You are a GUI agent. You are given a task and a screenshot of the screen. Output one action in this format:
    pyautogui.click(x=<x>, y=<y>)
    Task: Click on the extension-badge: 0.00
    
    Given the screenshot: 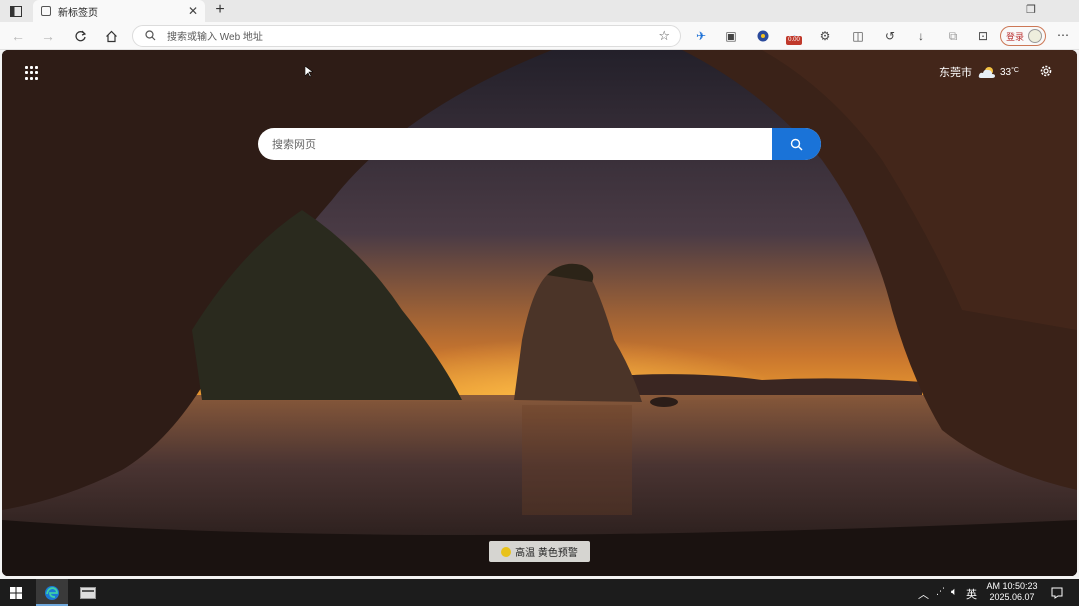 What is the action you would take?
    pyautogui.click(x=794, y=40)
    